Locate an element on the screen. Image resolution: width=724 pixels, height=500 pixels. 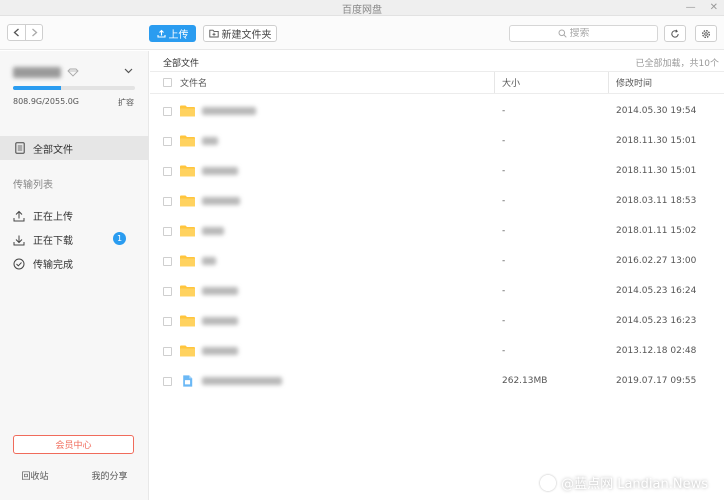
storage-bar is located at coordinates (74, 88).